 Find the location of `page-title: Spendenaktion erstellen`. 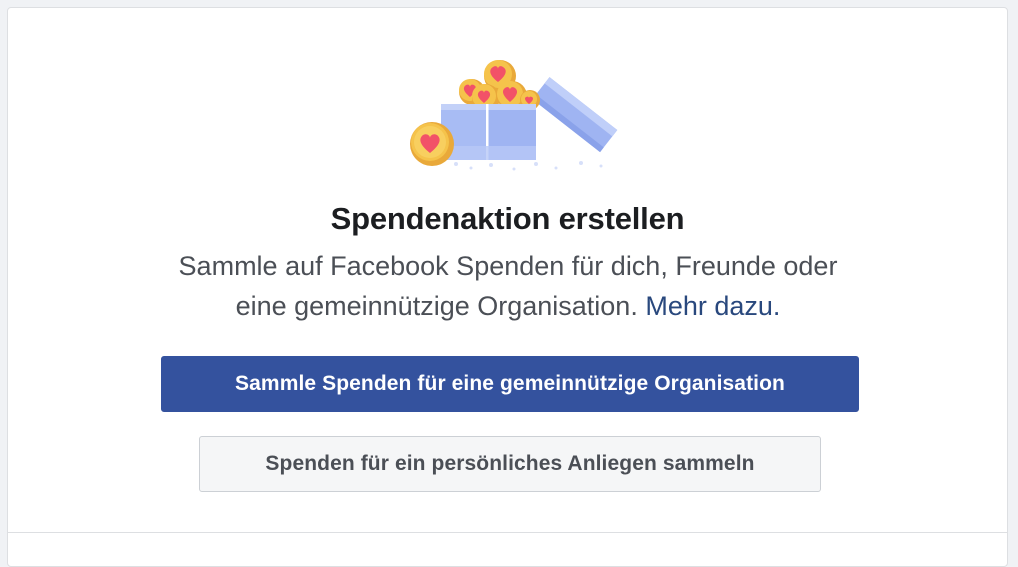

page-title: Spendenaktion erstellen is located at coordinates (507, 218).